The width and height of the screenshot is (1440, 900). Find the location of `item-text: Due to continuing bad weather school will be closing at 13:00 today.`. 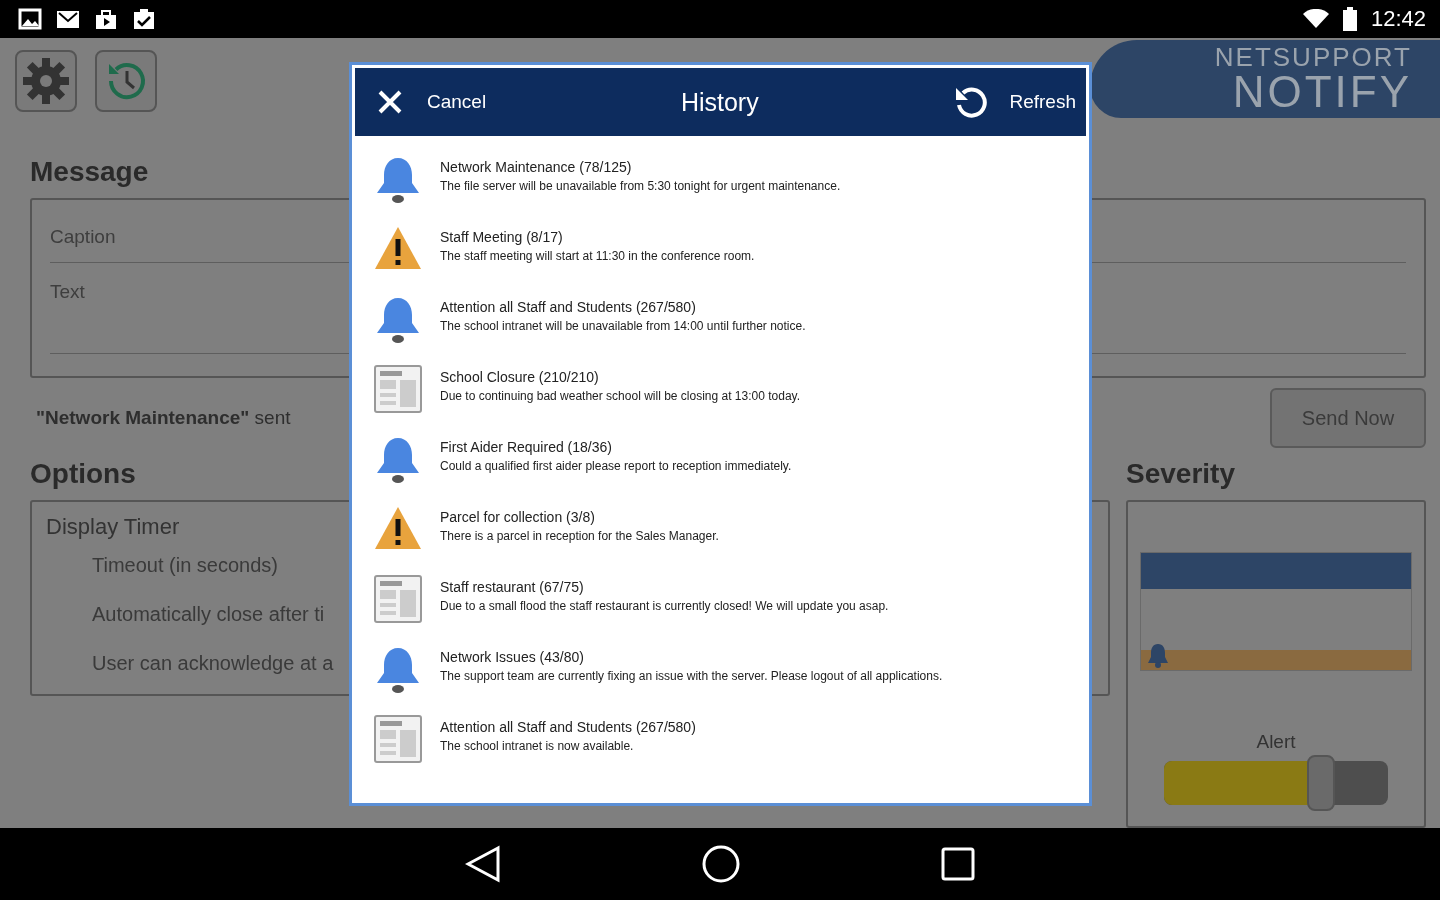

item-text: Due to continuing bad weather school will be closing at 13:00 today. is located at coordinates (620, 396).